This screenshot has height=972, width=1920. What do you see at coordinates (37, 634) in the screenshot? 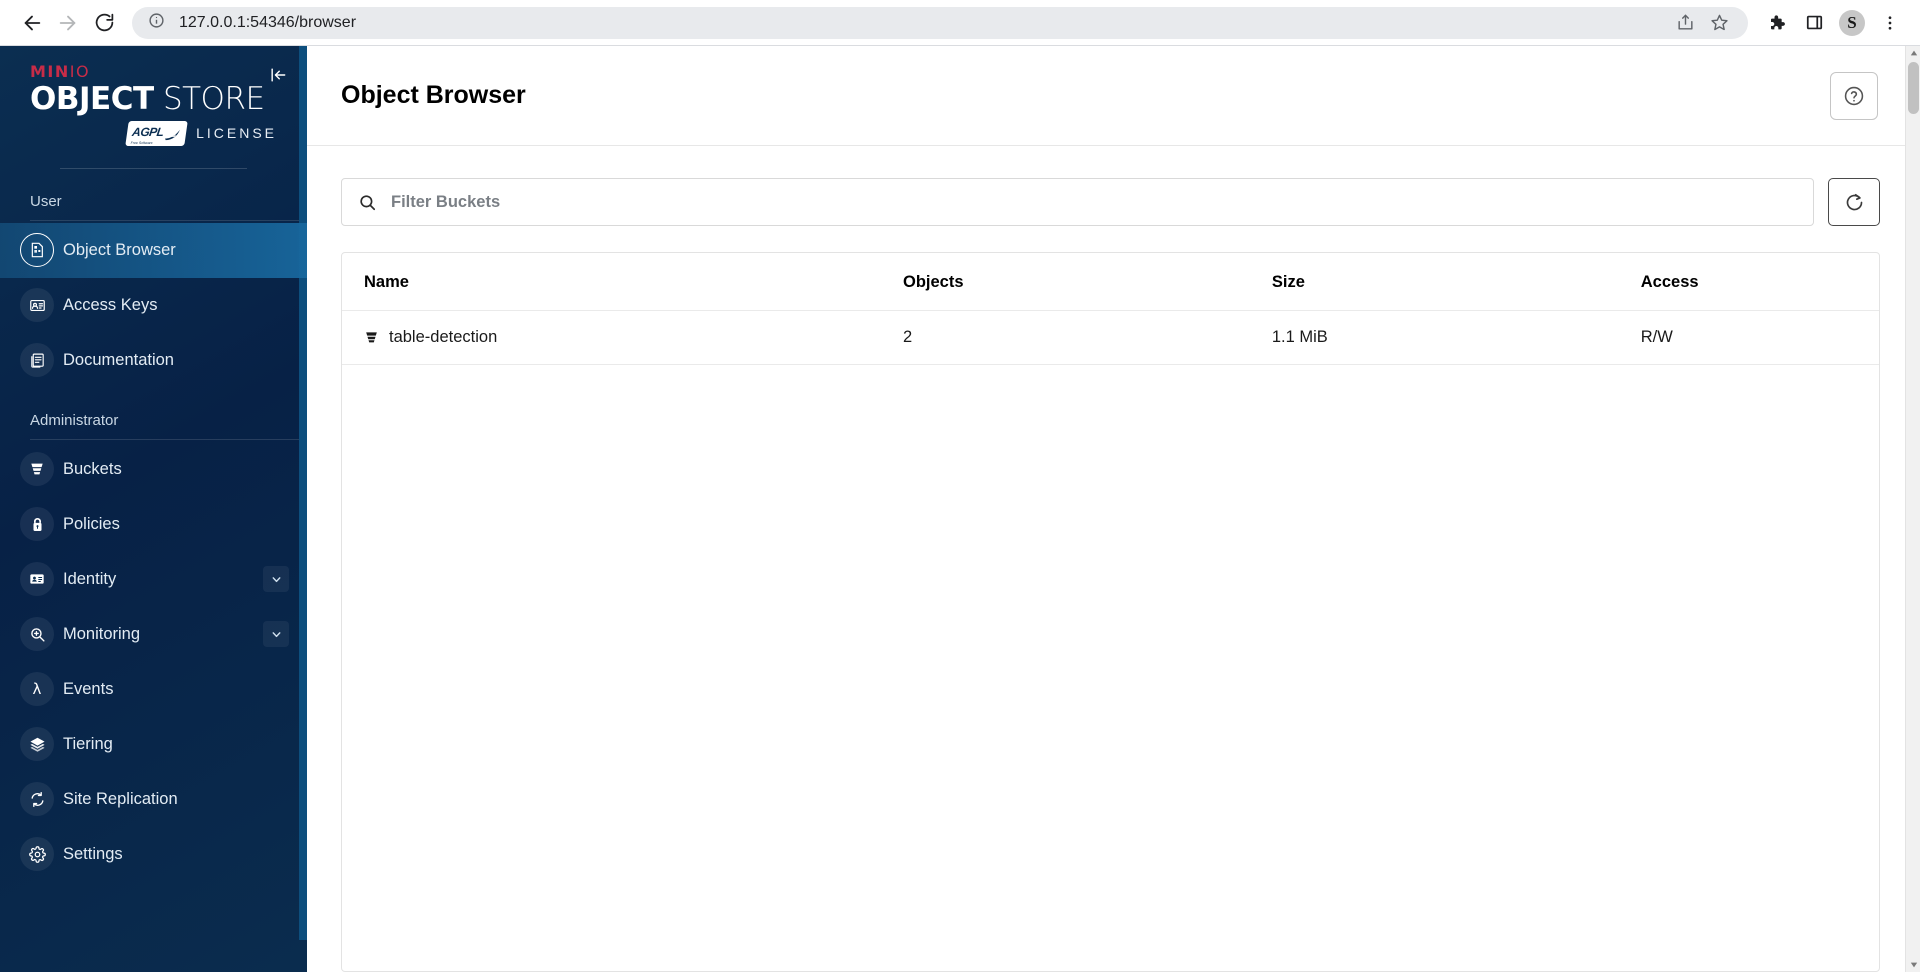
I see `monitoring-magnifier-icon` at bounding box center [37, 634].